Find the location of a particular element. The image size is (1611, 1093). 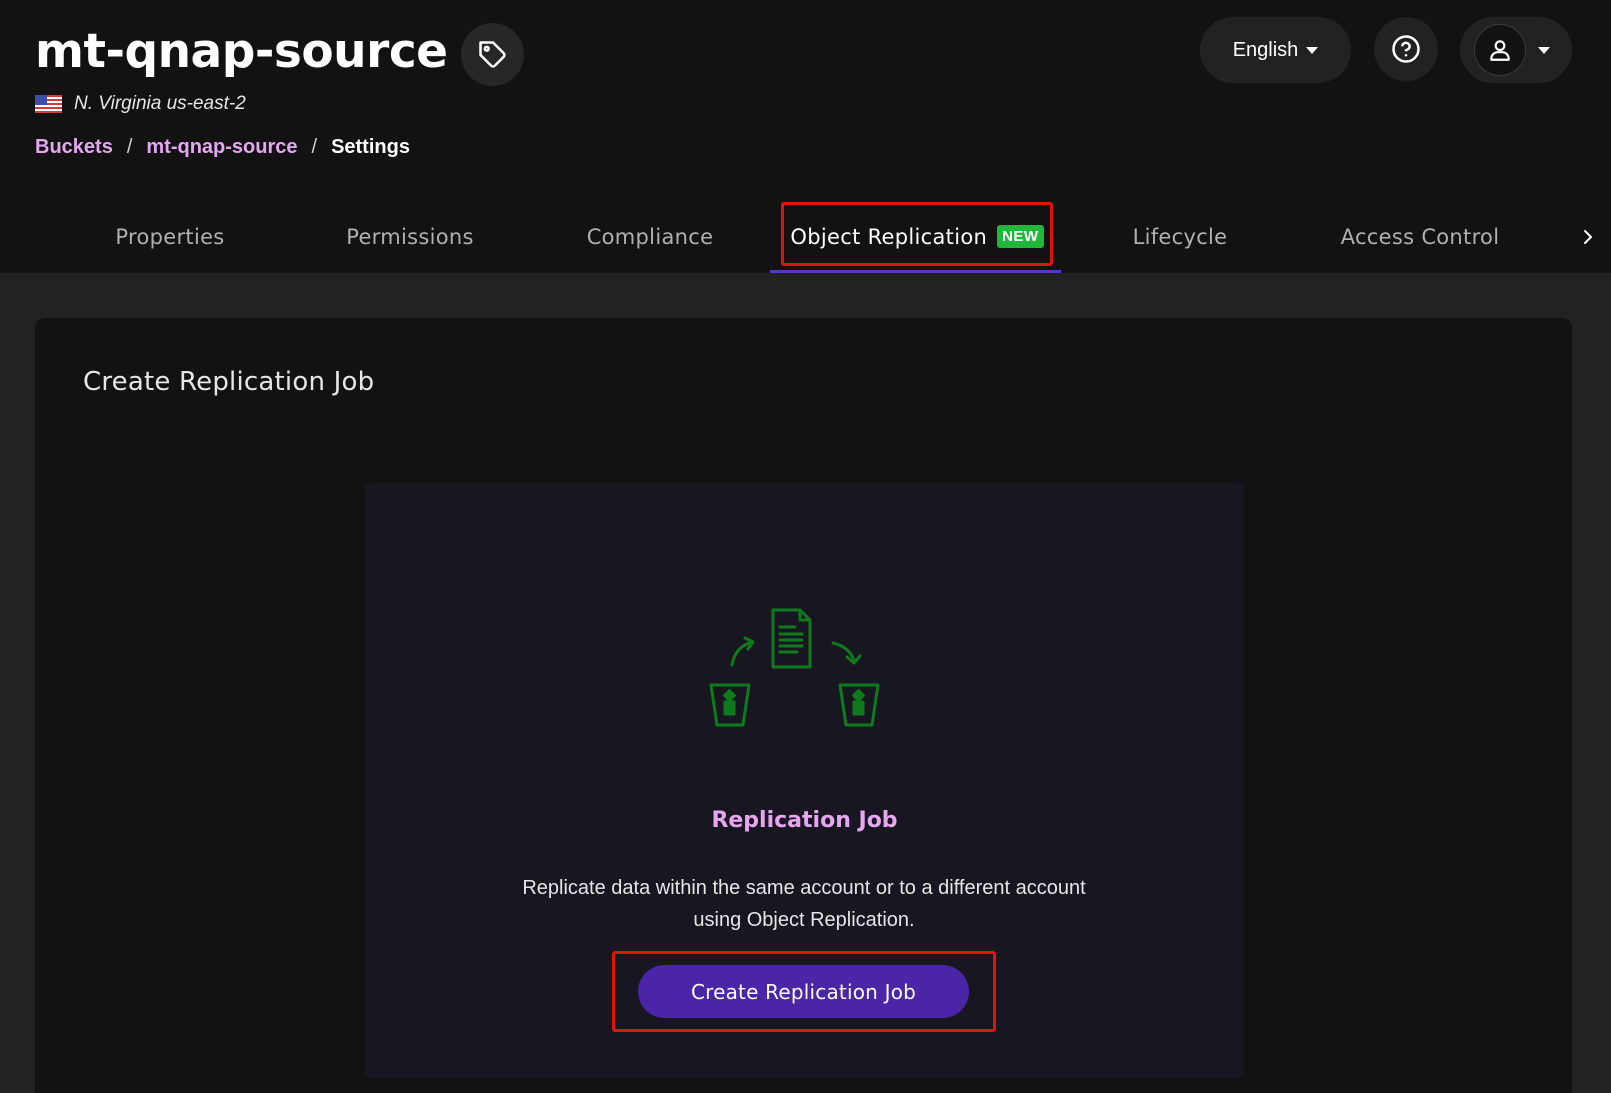

language-selector: English is located at coordinates (1275, 50).